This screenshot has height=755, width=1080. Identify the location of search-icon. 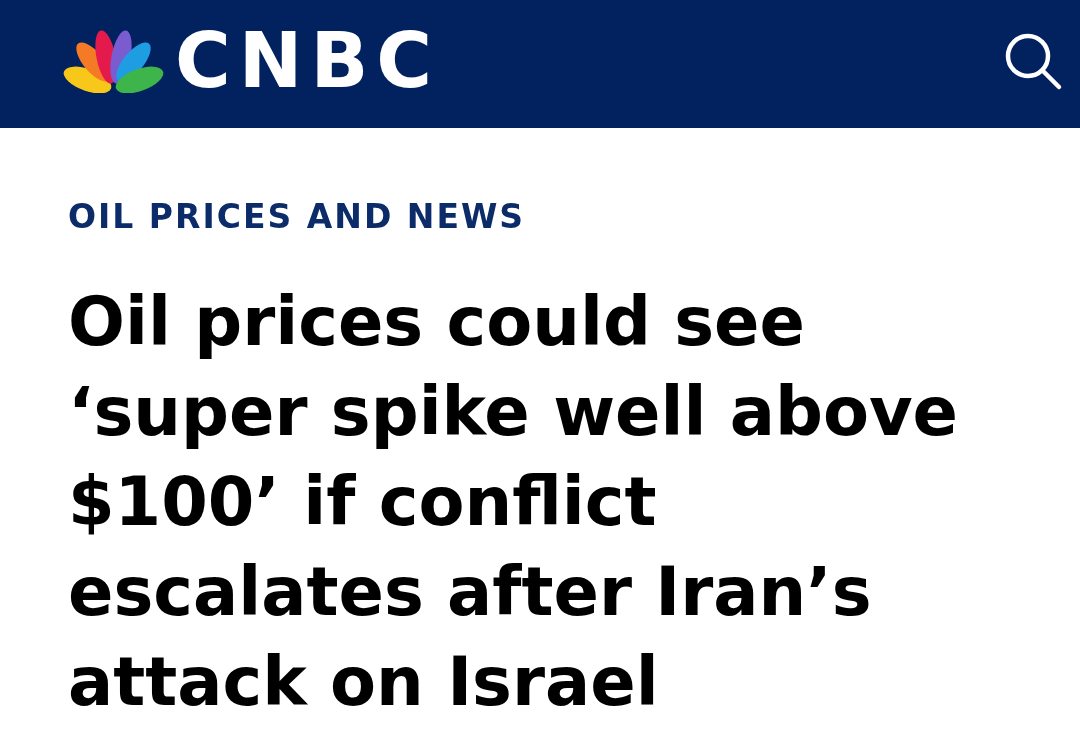
(1033, 61).